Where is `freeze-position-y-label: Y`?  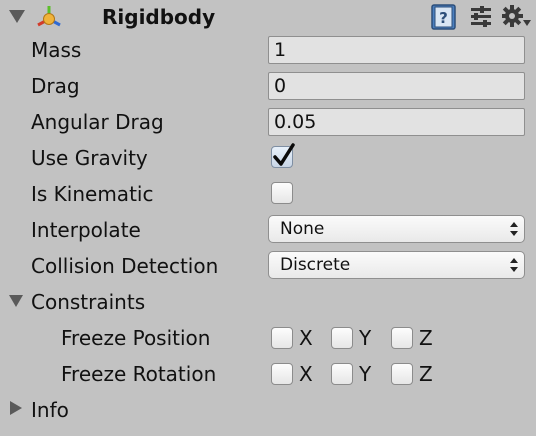
freeze-position-y-label: Y is located at coordinates (365, 338).